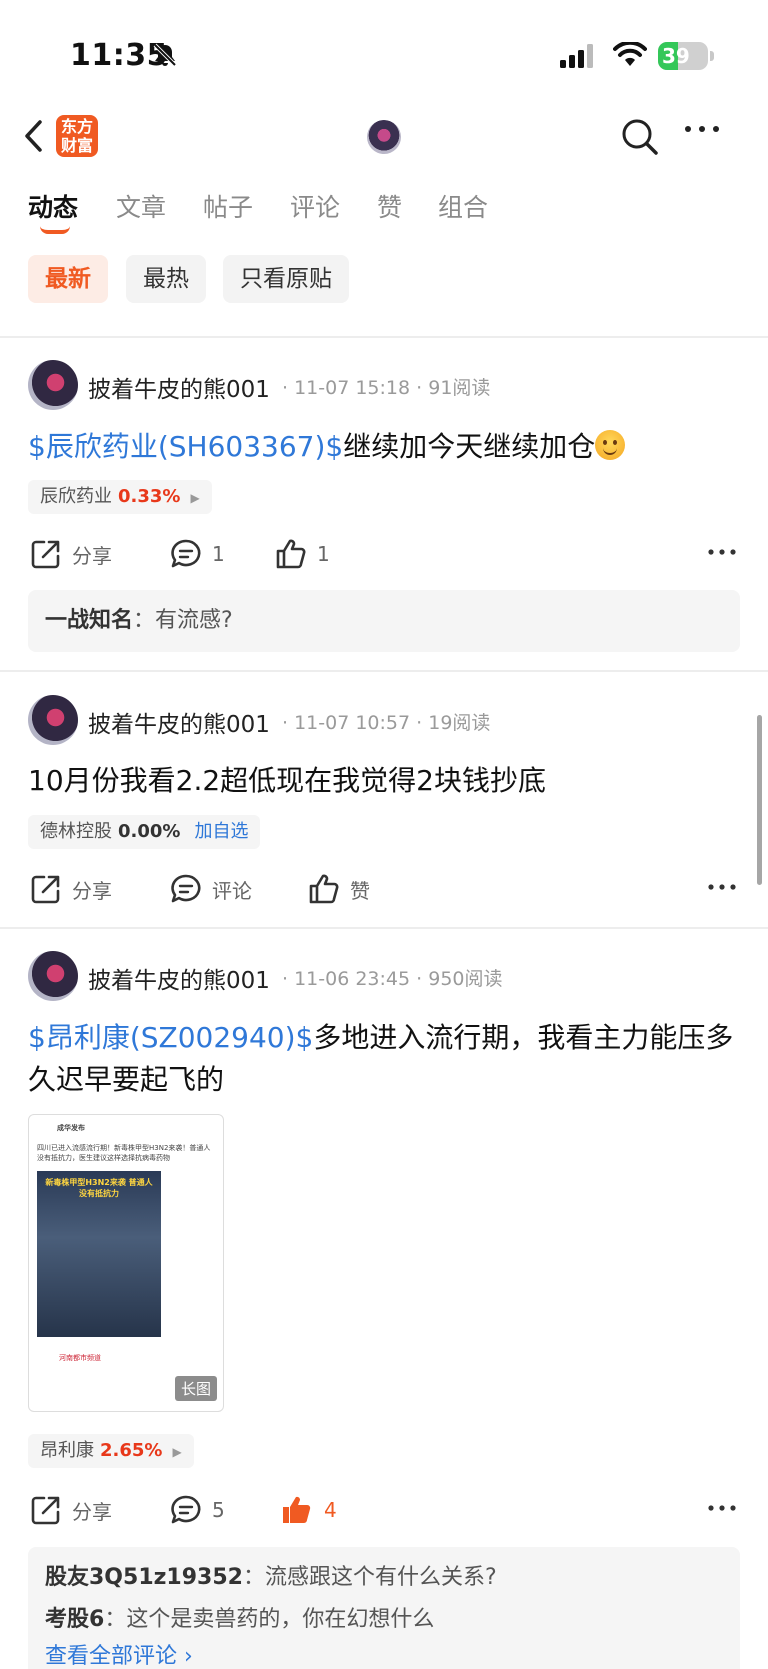 The width and height of the screenshot is (768, 1669). What do you see at coordinates (465, 979) in the screenshot?
I see `post-reads: 950阅读` at bounding box center [465, 979].